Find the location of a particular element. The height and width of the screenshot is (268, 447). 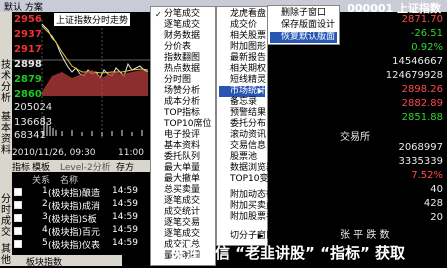

menu-item: 预警结果 is located at coordinates (242, 113).